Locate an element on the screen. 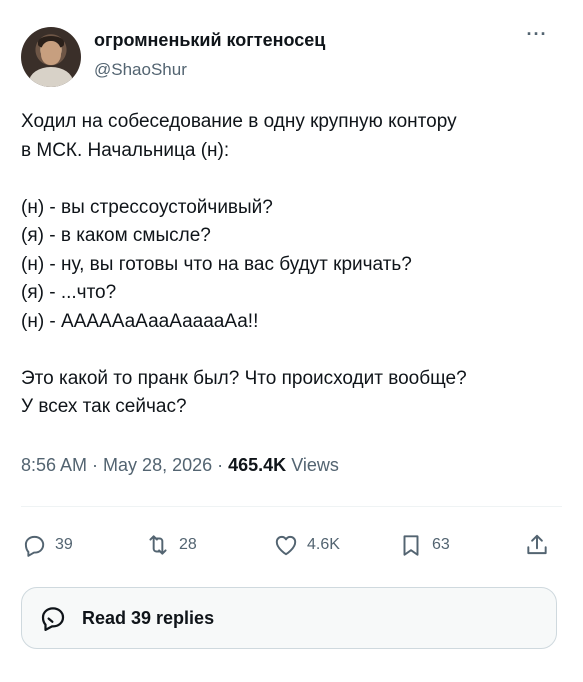  avatar-shoulders is located at coordinates (51, 77).